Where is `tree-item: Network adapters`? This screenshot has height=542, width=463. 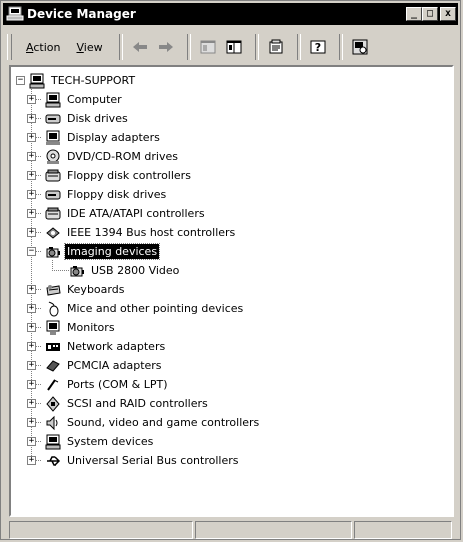 tree-item: Network adapters is located at coordinates (106, 346).